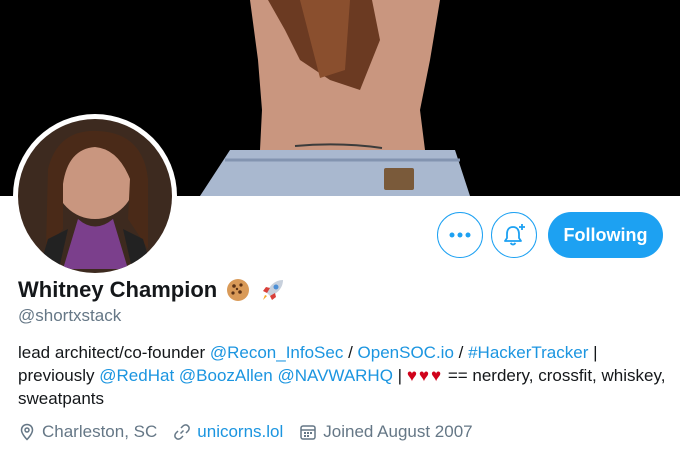 Image resolution: width=680 pixels, height=450 pixels. Describe the element at coordinates (273, 290) in the screenshot. I see `rocket-emoji` at that location.